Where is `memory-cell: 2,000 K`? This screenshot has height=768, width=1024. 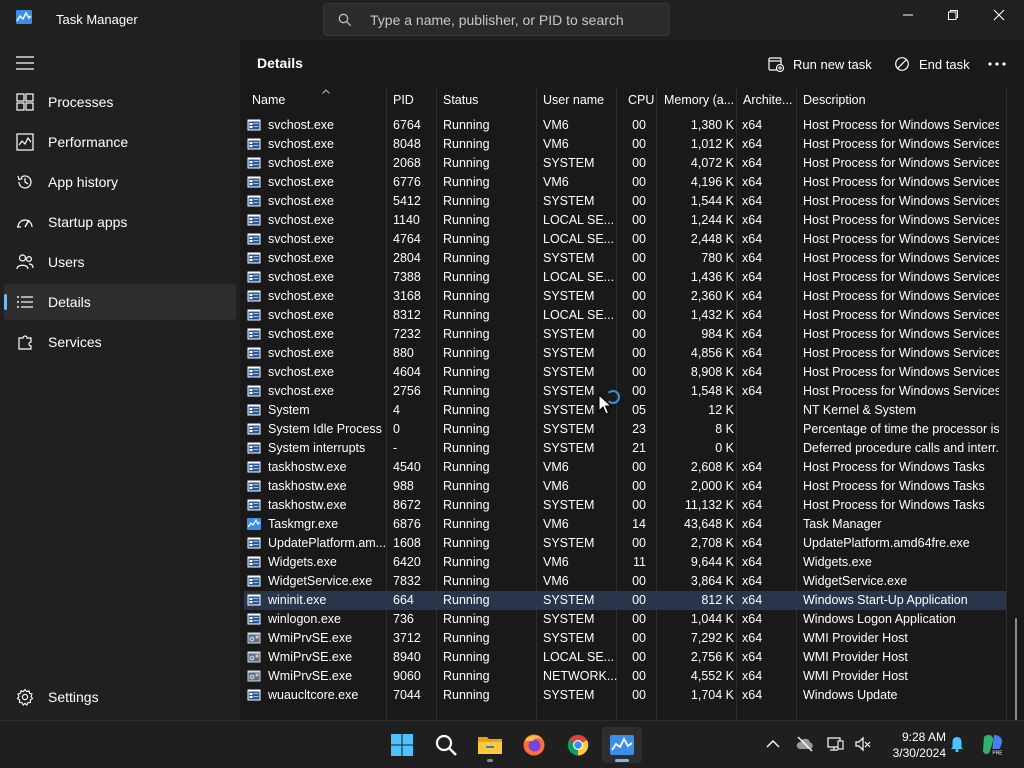
memory-cell: 2,000 K is located at coordinates (712, 486).